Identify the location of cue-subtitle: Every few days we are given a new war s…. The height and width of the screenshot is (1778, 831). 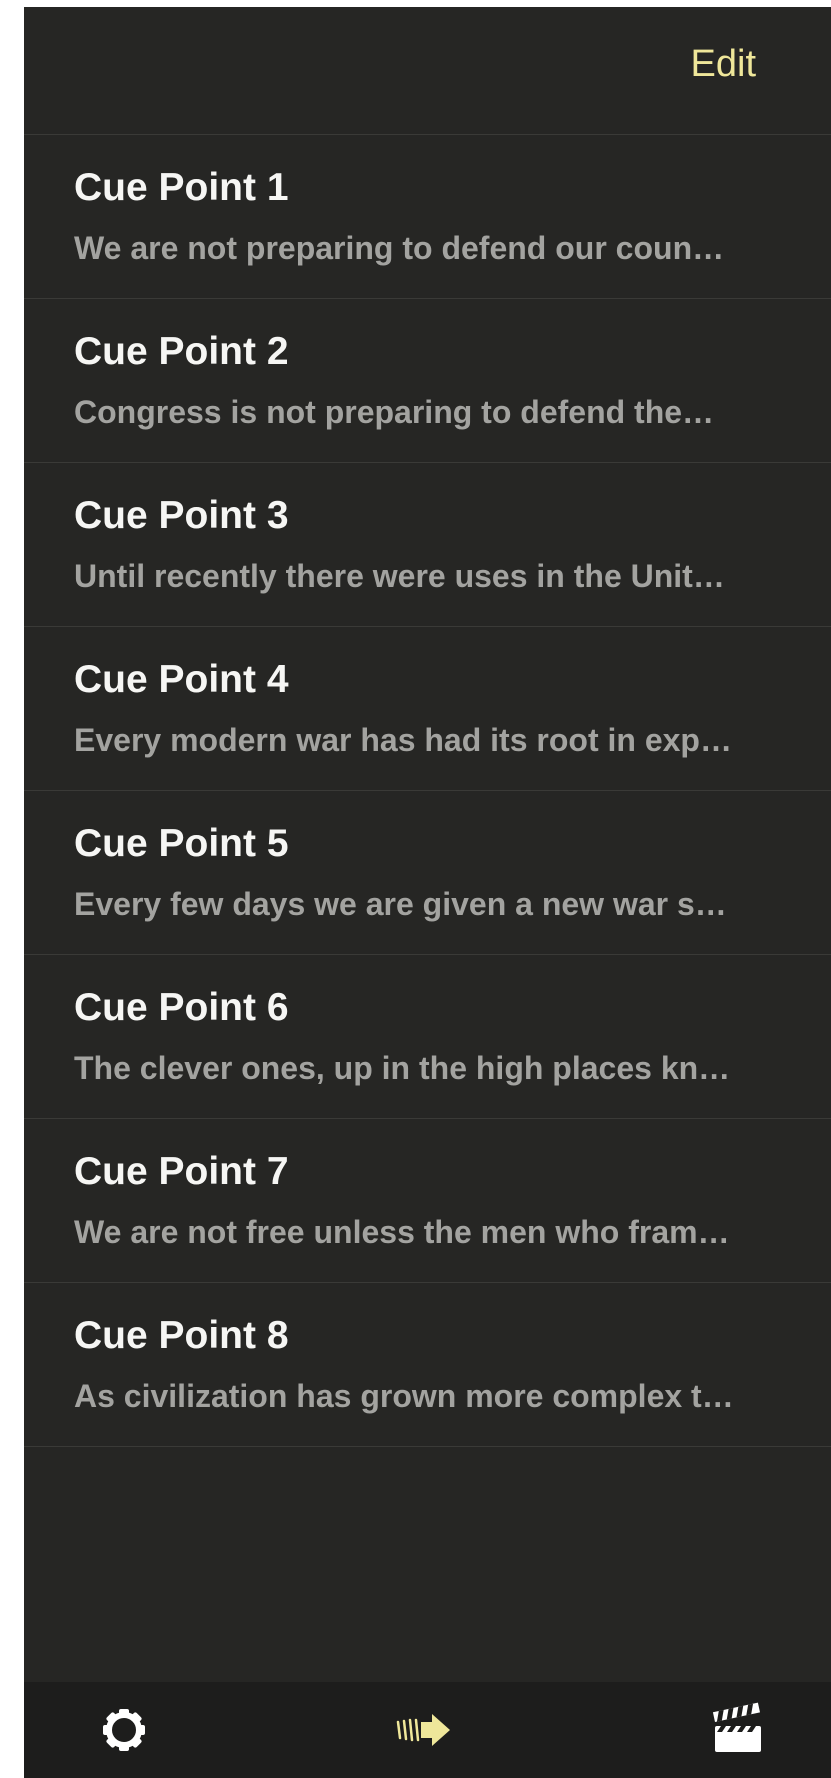
(400, 904).